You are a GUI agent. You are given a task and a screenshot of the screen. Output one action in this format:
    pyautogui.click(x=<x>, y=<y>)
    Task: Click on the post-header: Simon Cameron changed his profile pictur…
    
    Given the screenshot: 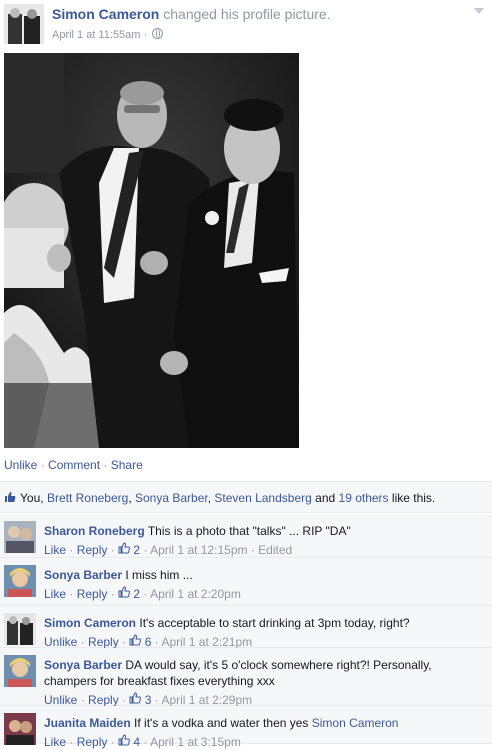 What is the action you would take?
    pyautogui.click(x=244, y=24)
    